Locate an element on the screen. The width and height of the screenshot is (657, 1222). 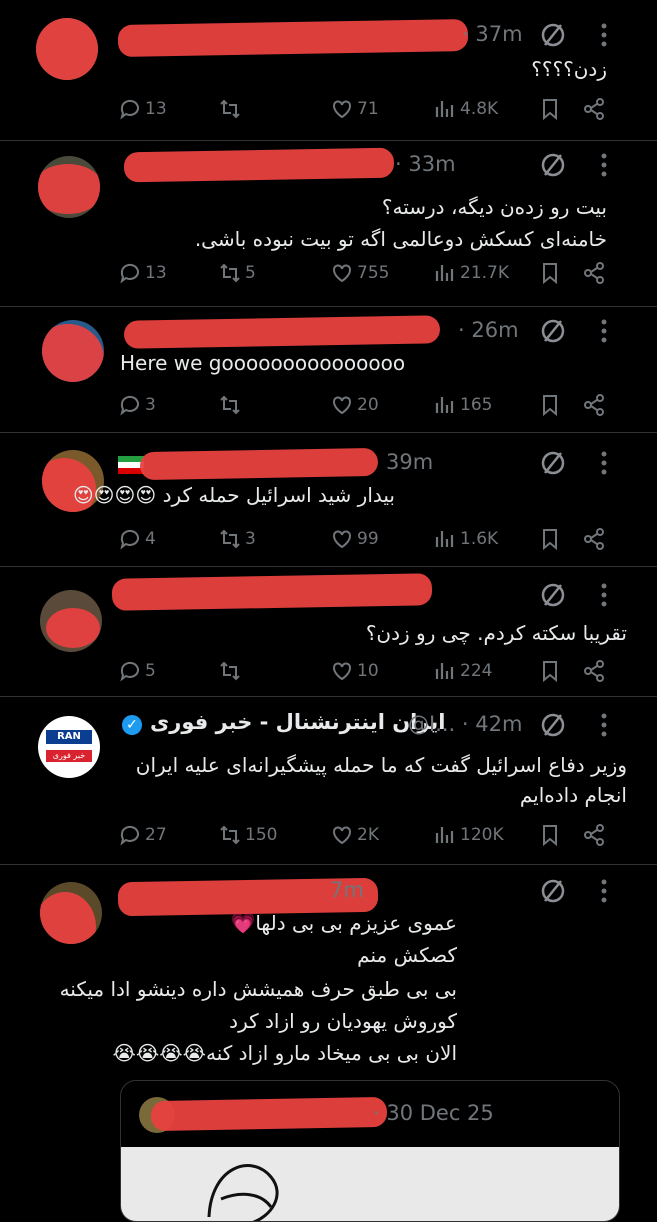
like-count: 20 is located at coordinates (368, 405).